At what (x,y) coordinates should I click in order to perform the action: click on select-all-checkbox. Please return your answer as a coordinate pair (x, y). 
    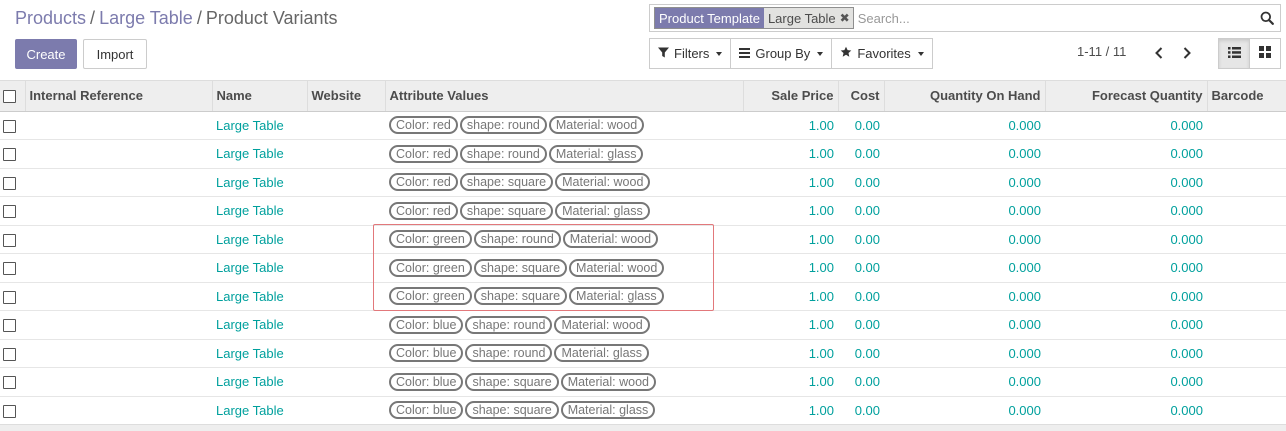
    Looking at the image, I should click on (9, 97).